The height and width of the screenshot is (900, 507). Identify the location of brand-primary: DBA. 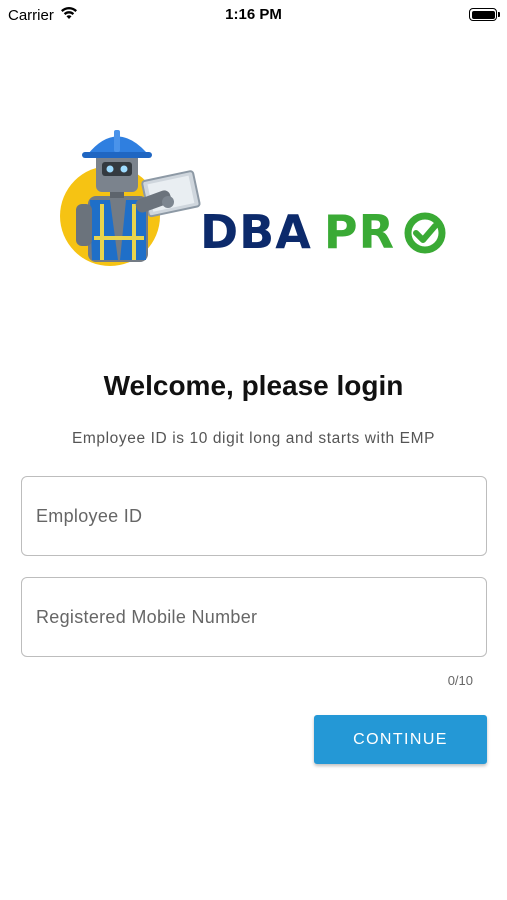
(256, 232).